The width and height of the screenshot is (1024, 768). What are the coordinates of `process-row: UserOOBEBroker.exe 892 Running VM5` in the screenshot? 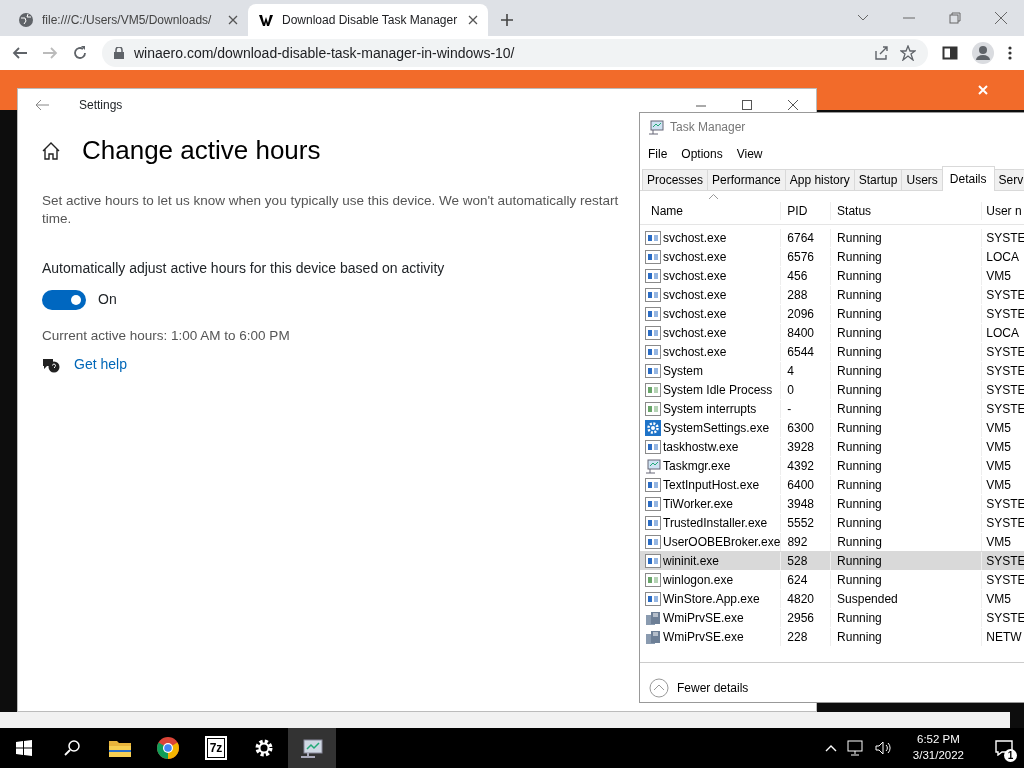 It's located at (832, 541).